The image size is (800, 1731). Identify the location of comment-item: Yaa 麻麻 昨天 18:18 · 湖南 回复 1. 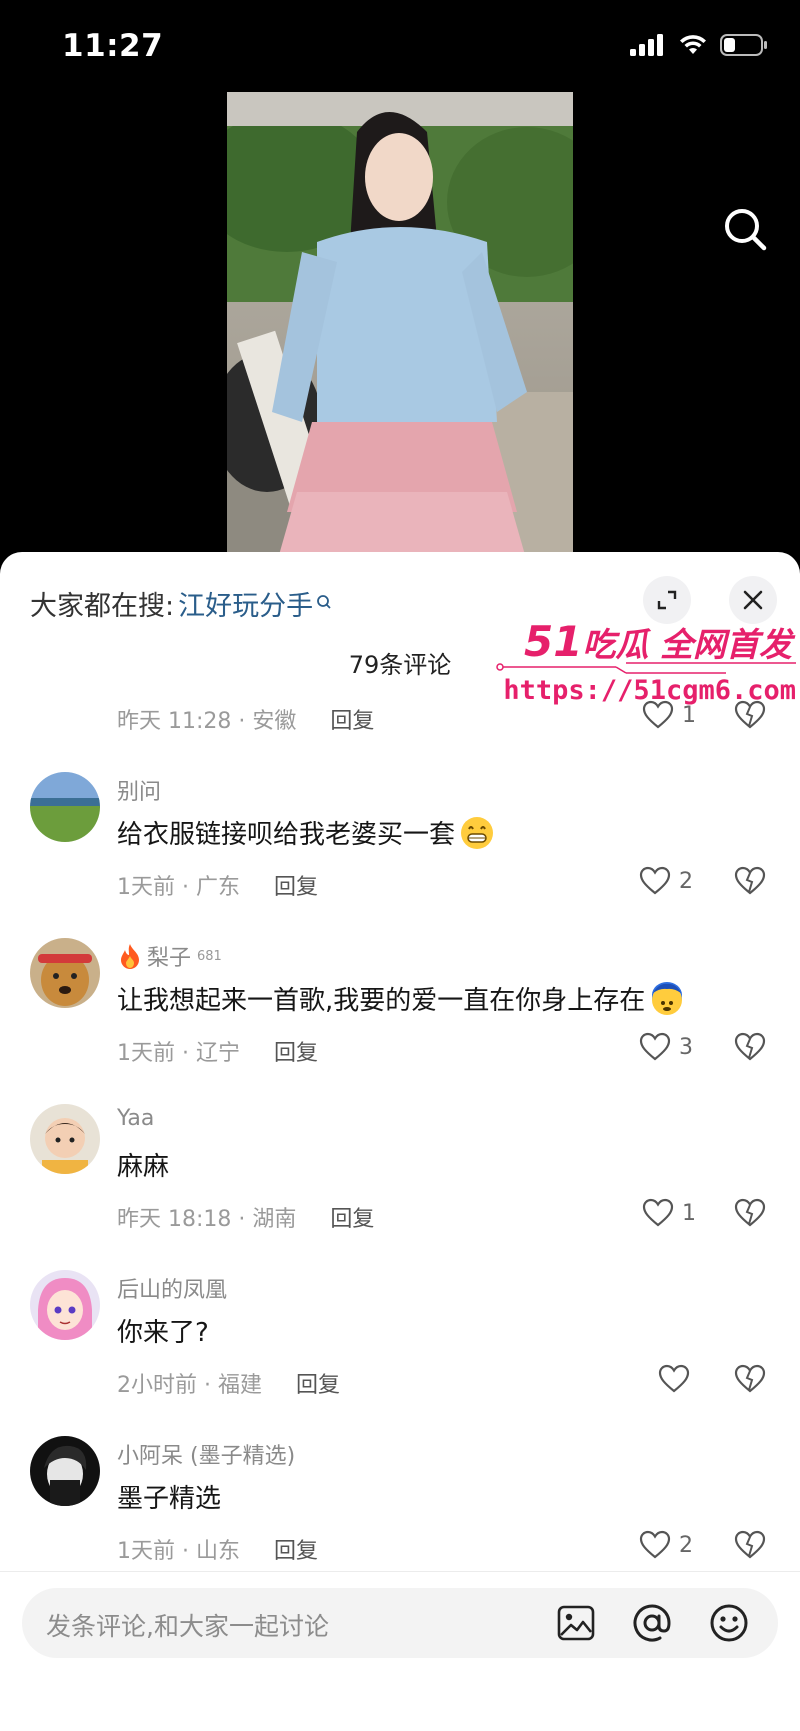
(400, 1167).